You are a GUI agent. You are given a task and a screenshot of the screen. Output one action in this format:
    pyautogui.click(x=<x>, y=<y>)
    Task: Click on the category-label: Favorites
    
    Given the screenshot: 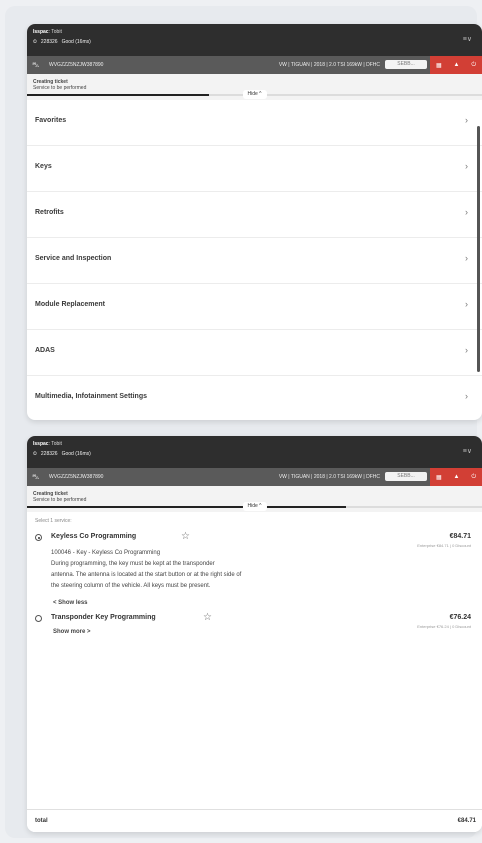 What is the action you would take?
    pyautogui.click(x=51, y=120)
    